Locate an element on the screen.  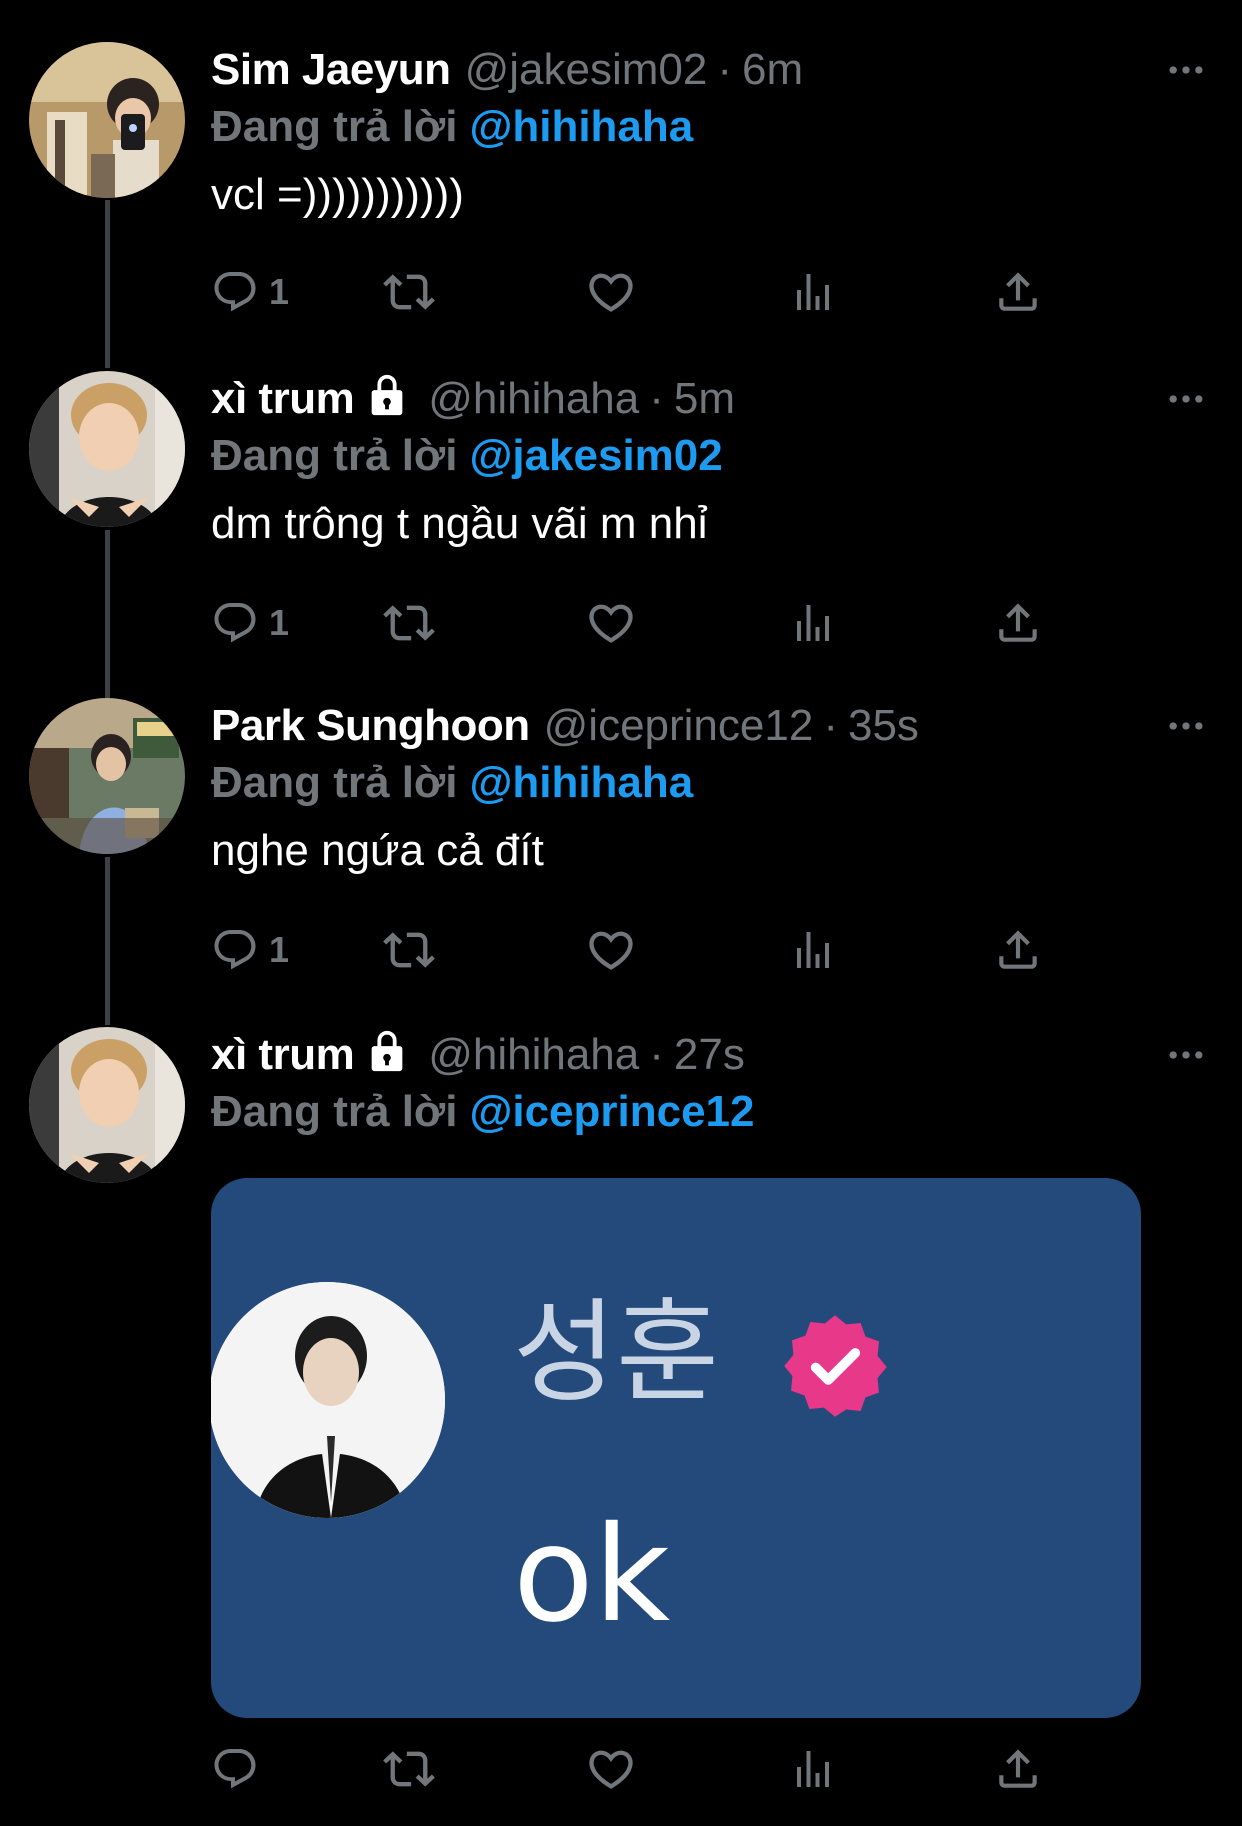
media-avatar is located at coordinates (328, 1400).